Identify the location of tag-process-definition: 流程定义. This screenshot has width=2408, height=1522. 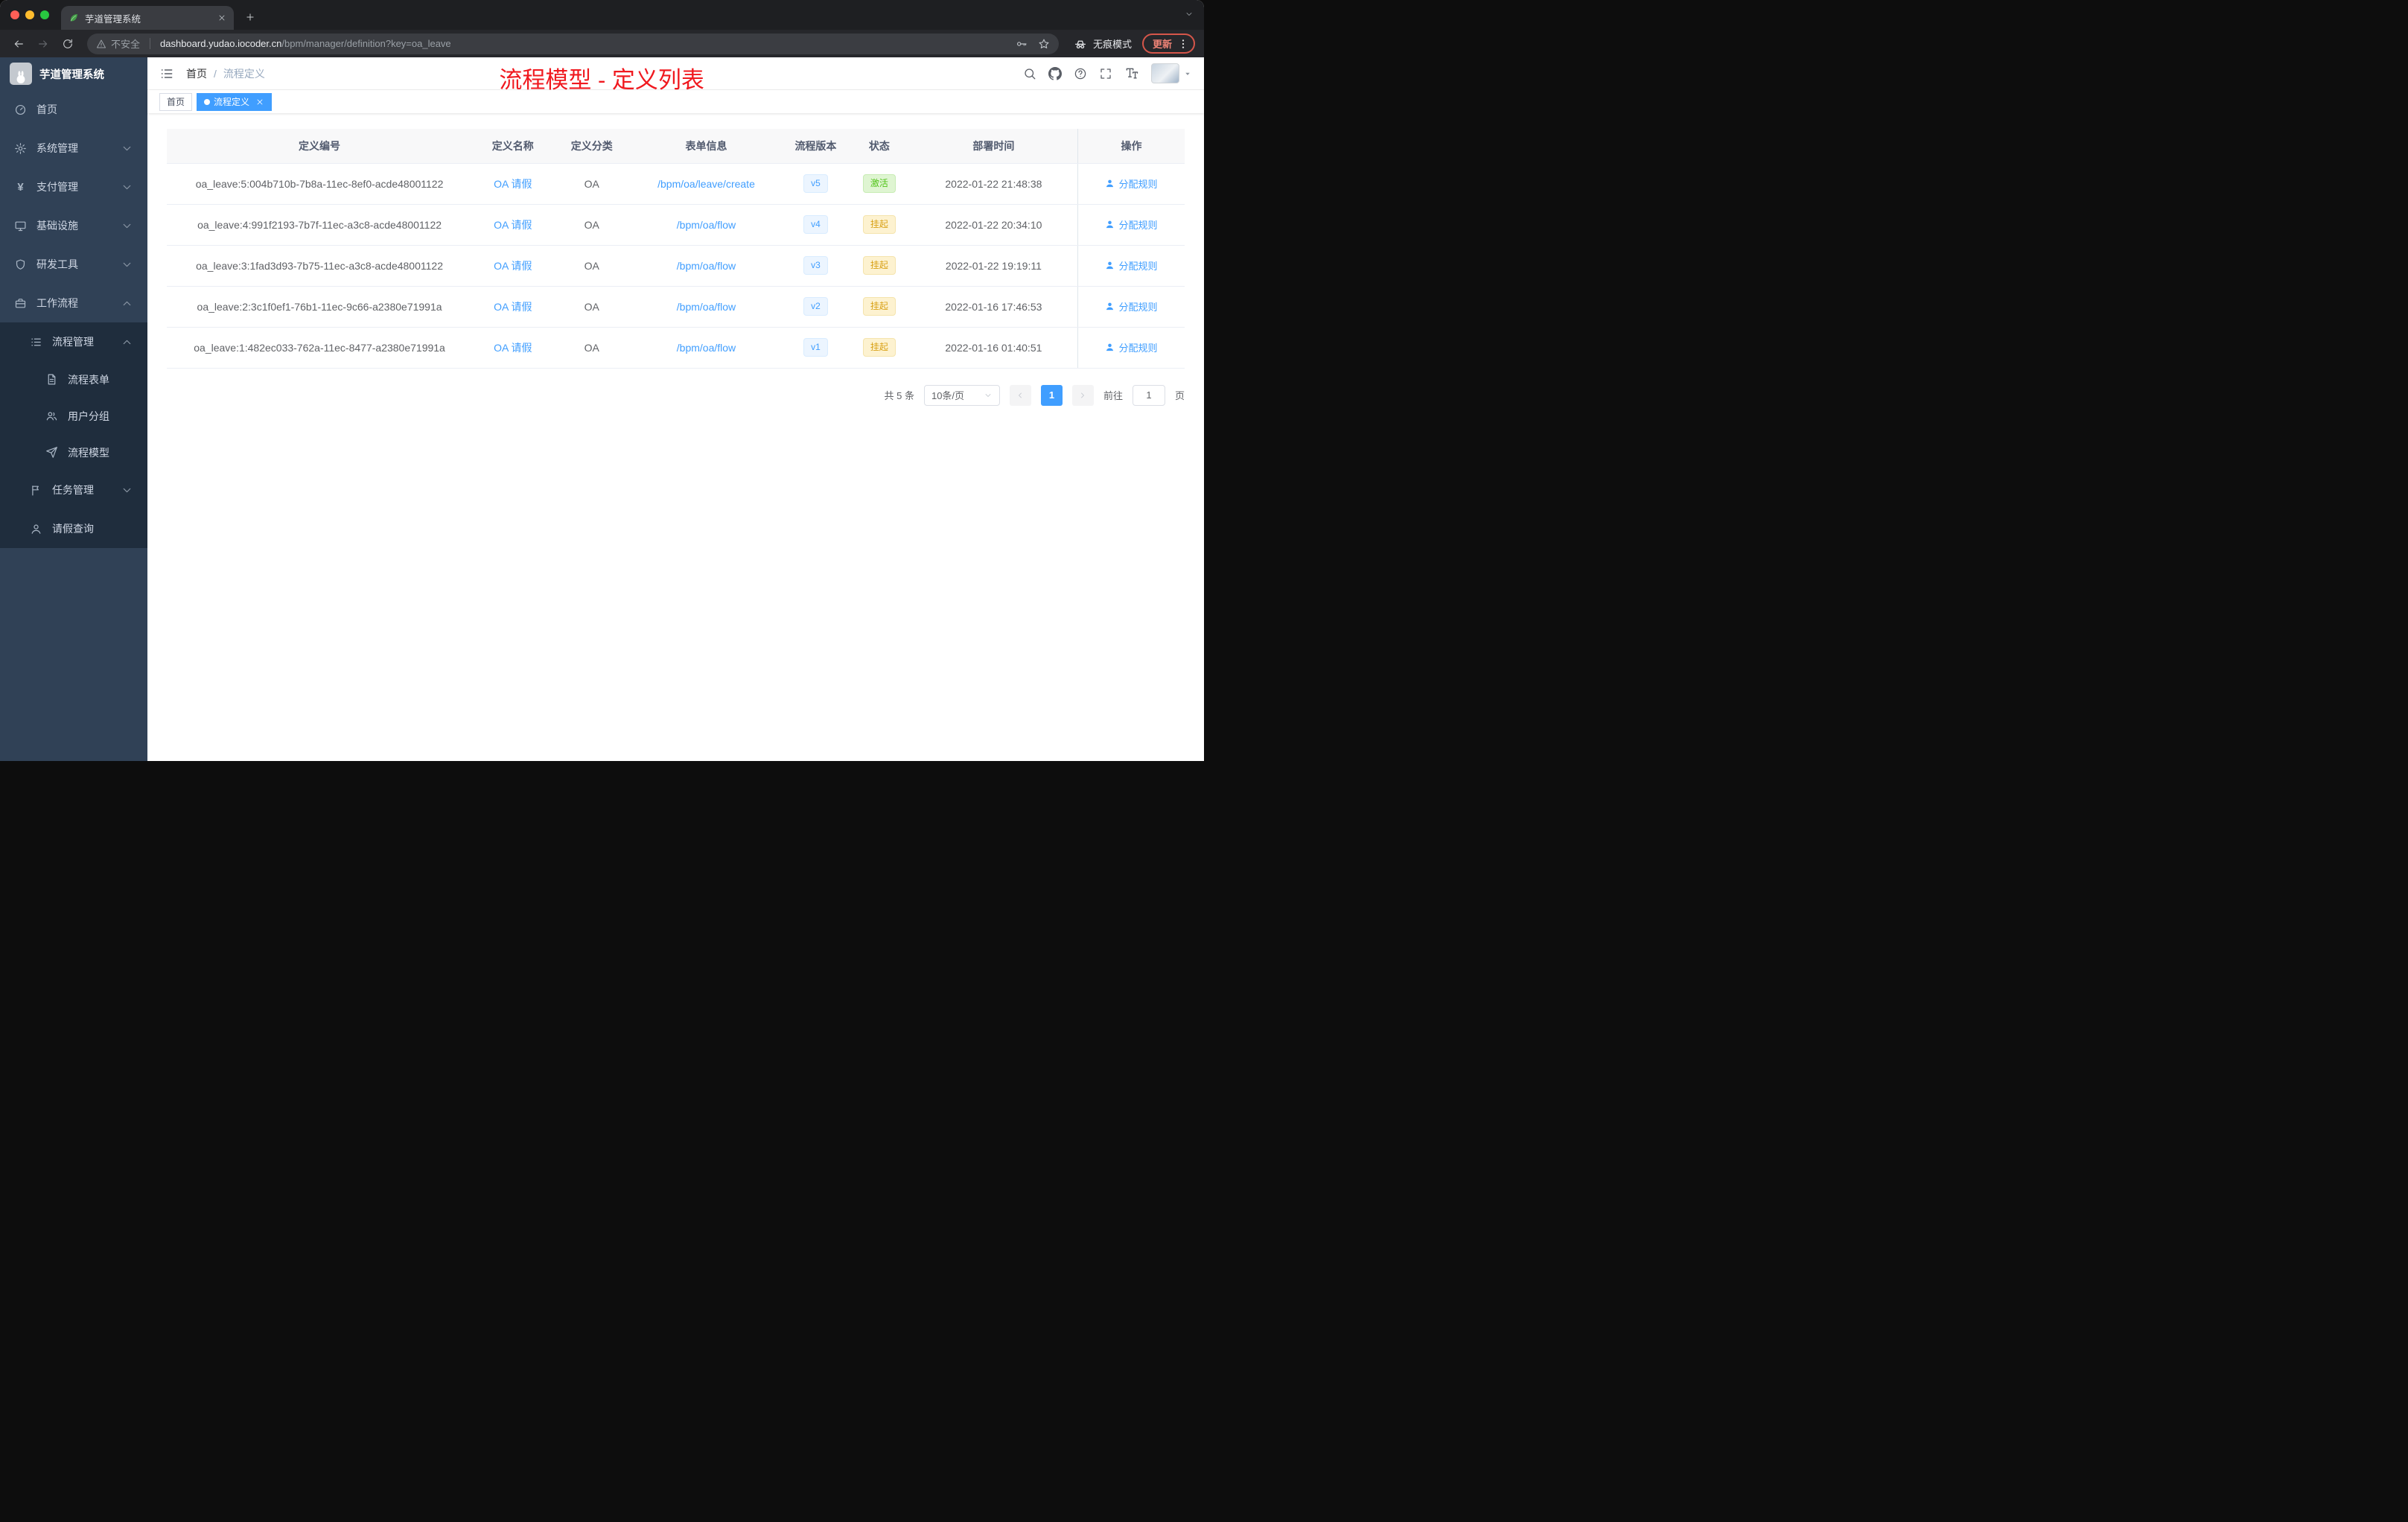
(235, 101).